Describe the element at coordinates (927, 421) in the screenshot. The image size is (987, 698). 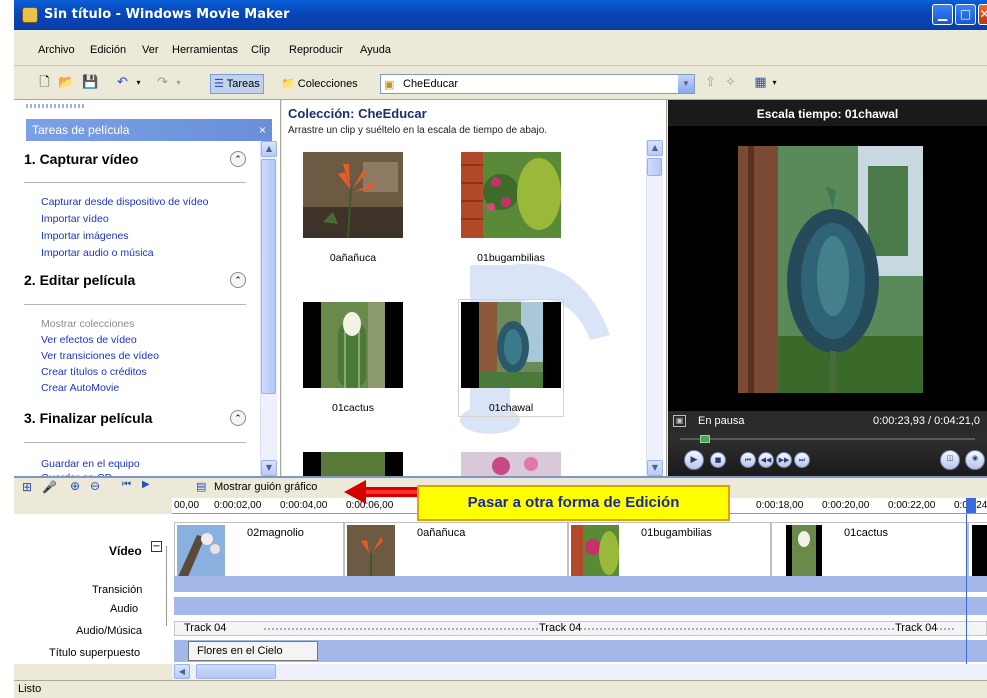
I see `playback-time: 0:00:23,93 / 0:04:21,0` at that location.